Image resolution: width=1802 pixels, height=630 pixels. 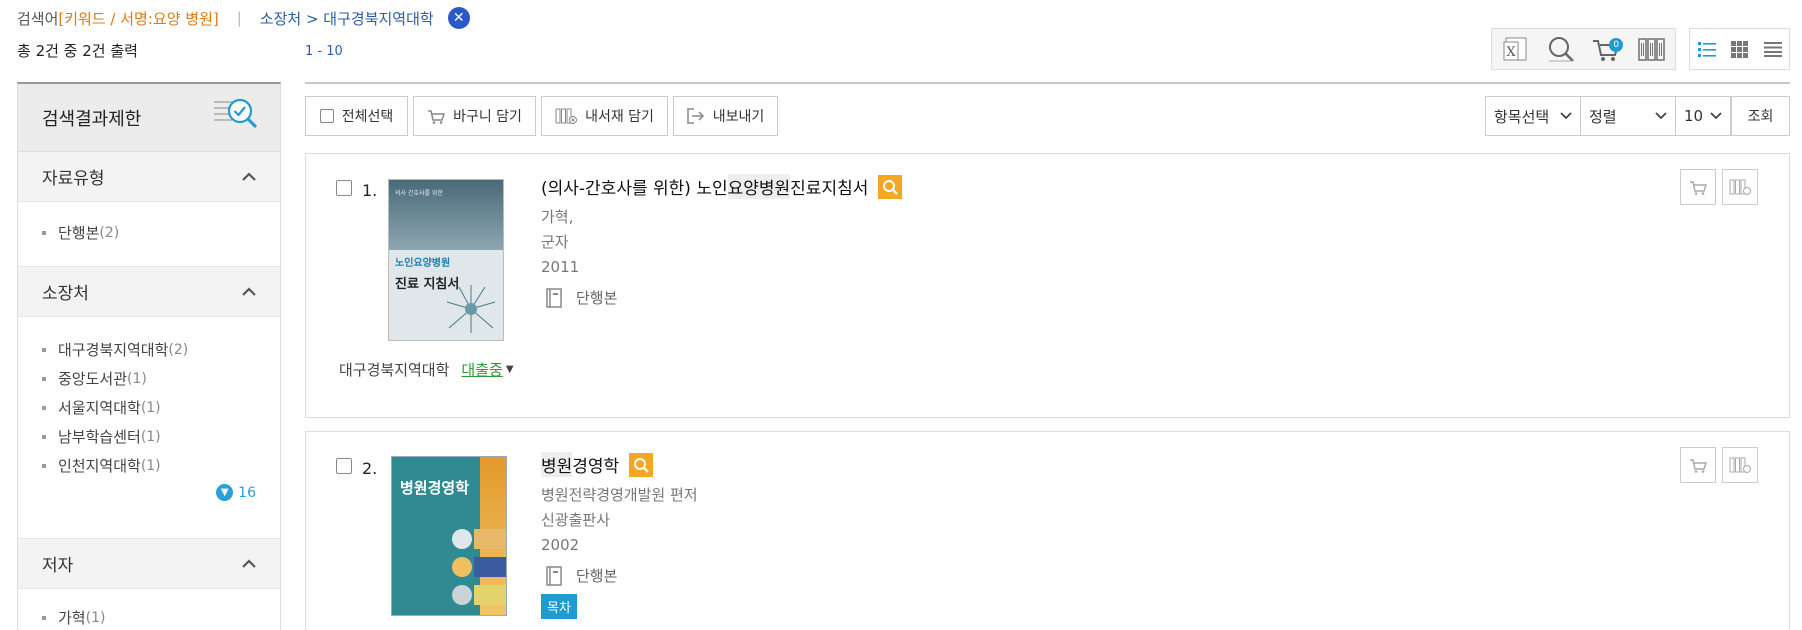 I want to click on facet-item: 대구경북지역대학 (2), so click(x=149, y=349).